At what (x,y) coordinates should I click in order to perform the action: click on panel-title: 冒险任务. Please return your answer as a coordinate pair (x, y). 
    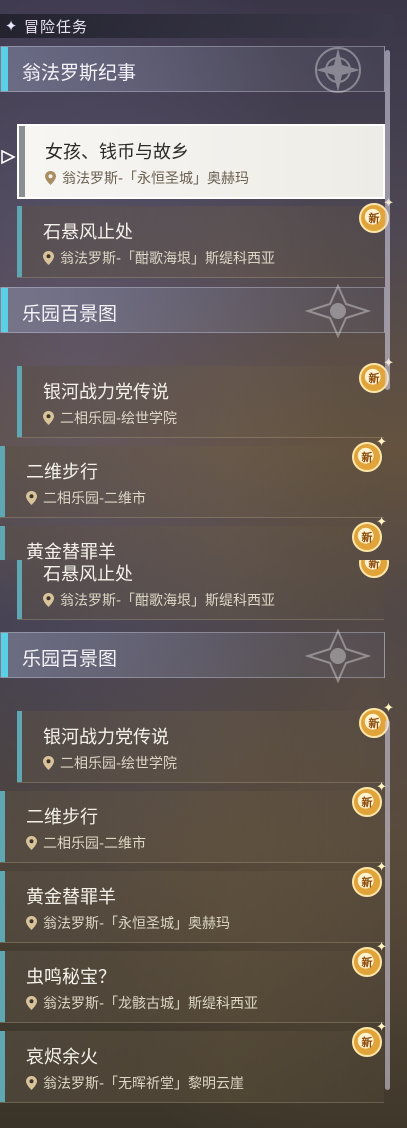
    Looking at the image, I should click on (56, 26).